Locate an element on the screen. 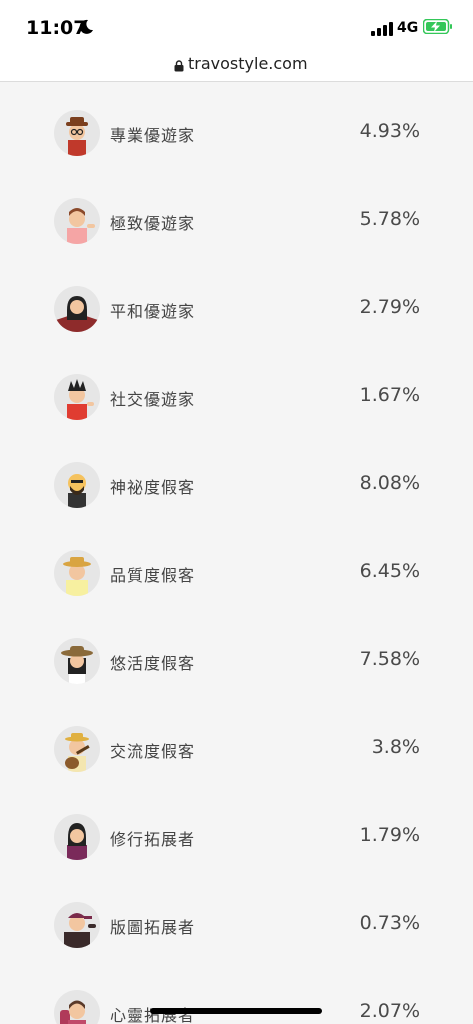 The height and width of the screenshot is (1024, 473). type-name: 極致優遊家 is located at coordinates (153, 223).